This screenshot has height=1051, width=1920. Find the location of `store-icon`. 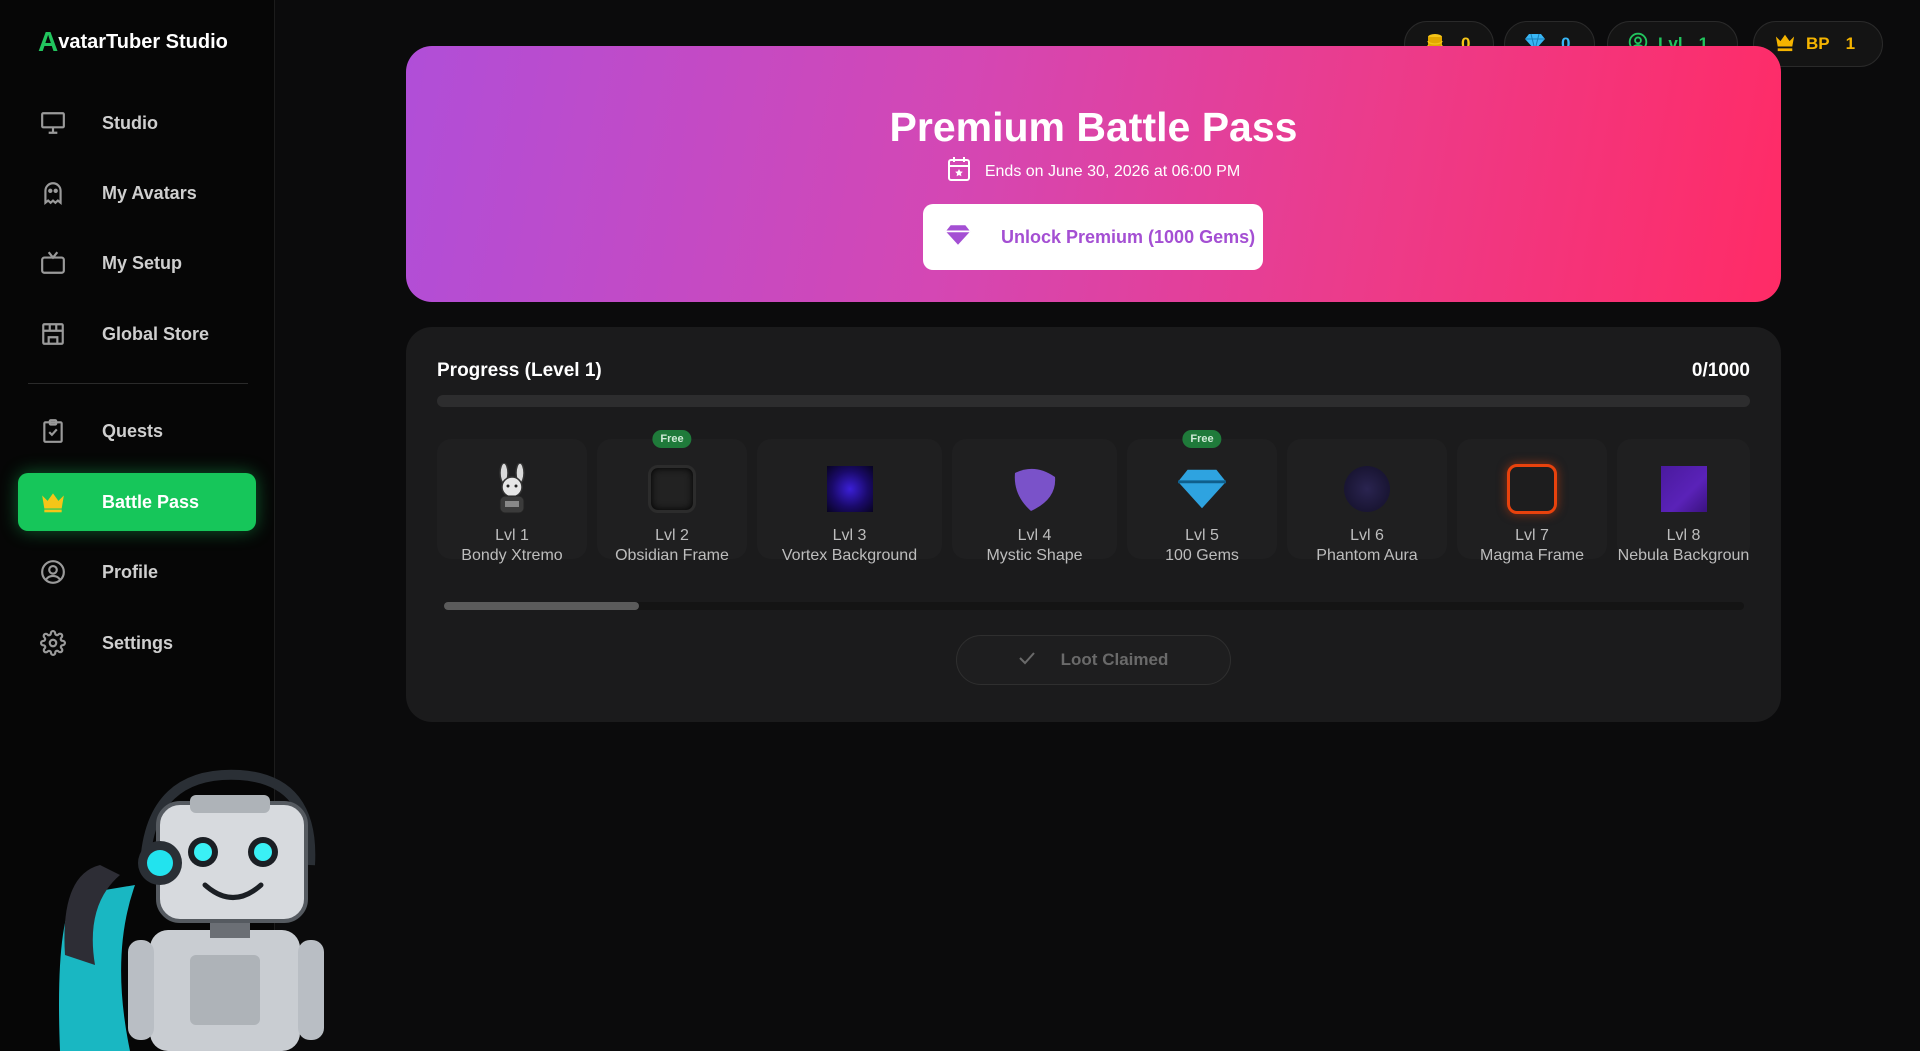

store-icon is located at coordinates (53, 334).